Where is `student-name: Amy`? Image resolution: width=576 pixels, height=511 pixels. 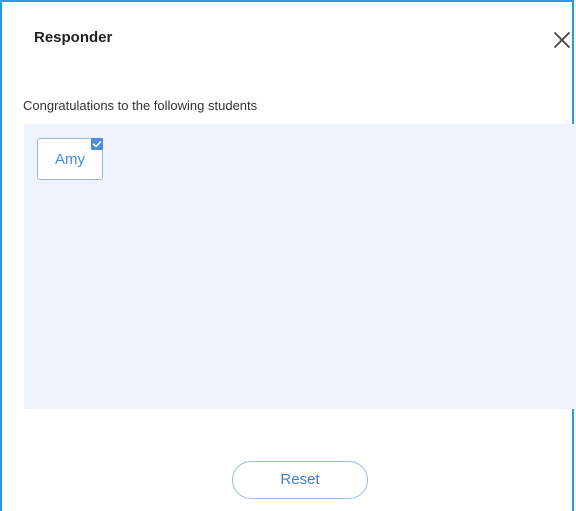
student-name: Amy is located at coordinates (70, 159).